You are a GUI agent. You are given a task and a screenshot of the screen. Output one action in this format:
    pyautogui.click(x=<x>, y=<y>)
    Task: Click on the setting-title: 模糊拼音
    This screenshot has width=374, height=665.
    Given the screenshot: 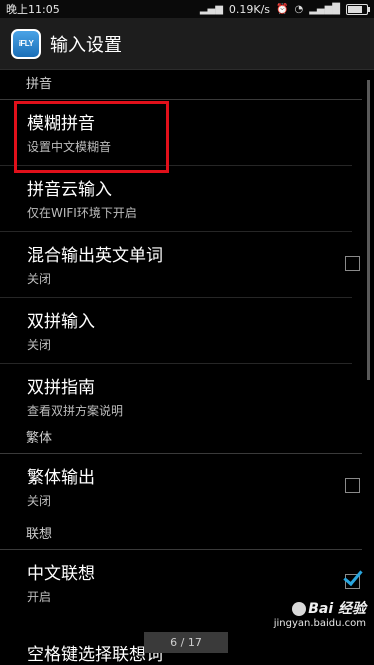 What is the action you would take?
    pyautogui.click(x=61, y=124)
    